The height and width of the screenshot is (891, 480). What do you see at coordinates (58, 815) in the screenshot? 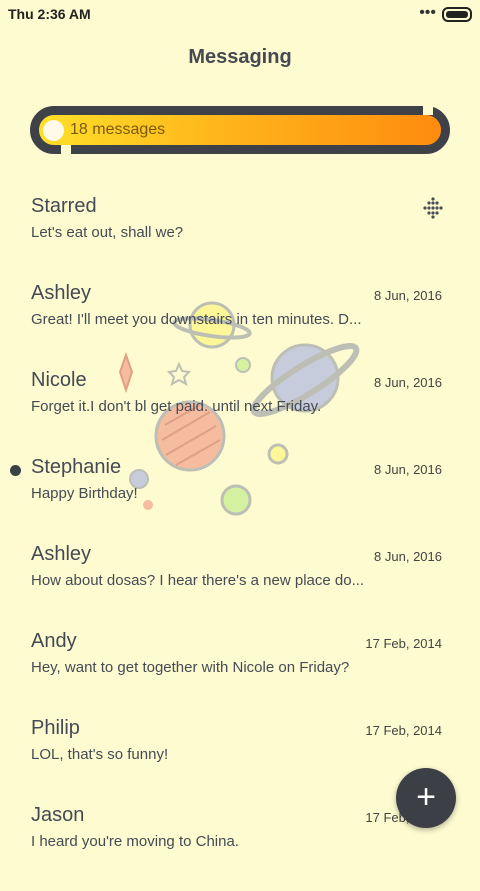
I see `contact-name: Jason` at bounding box center [58, 815].